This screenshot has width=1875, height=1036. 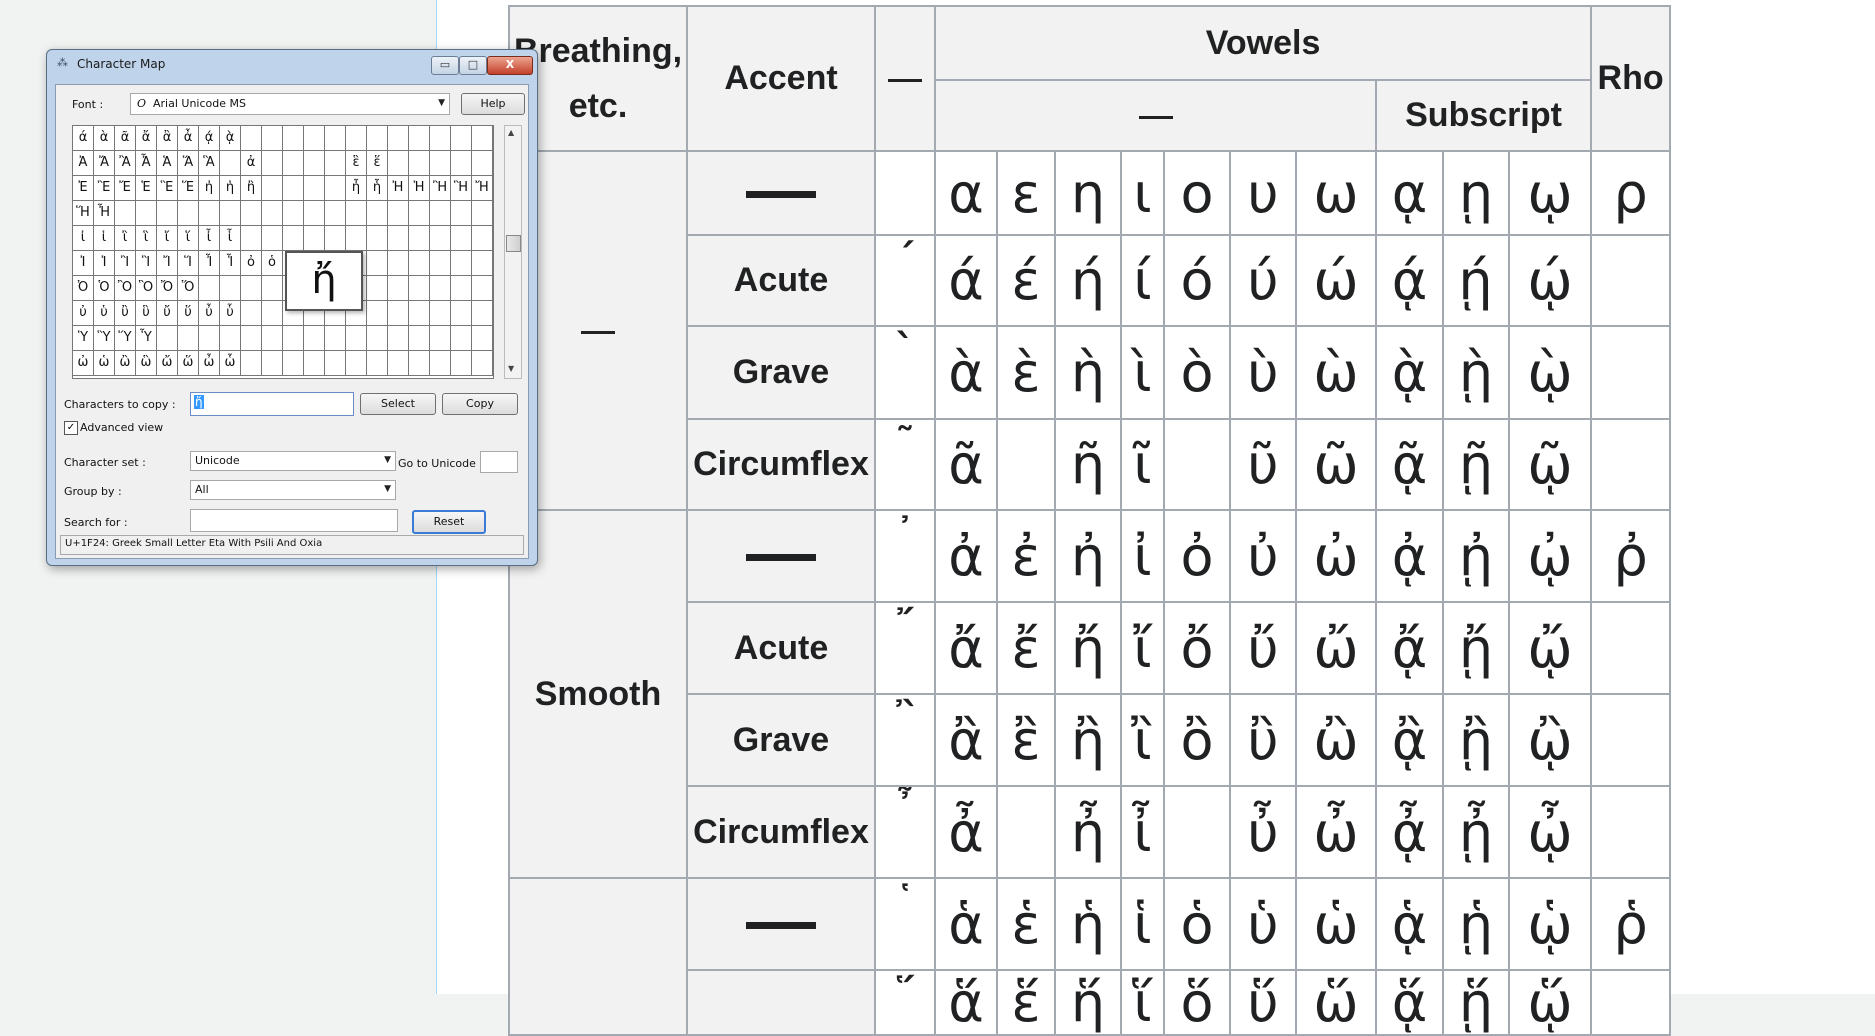 I want to click on character-cell: Ἶ, so click(x=209, y=263).